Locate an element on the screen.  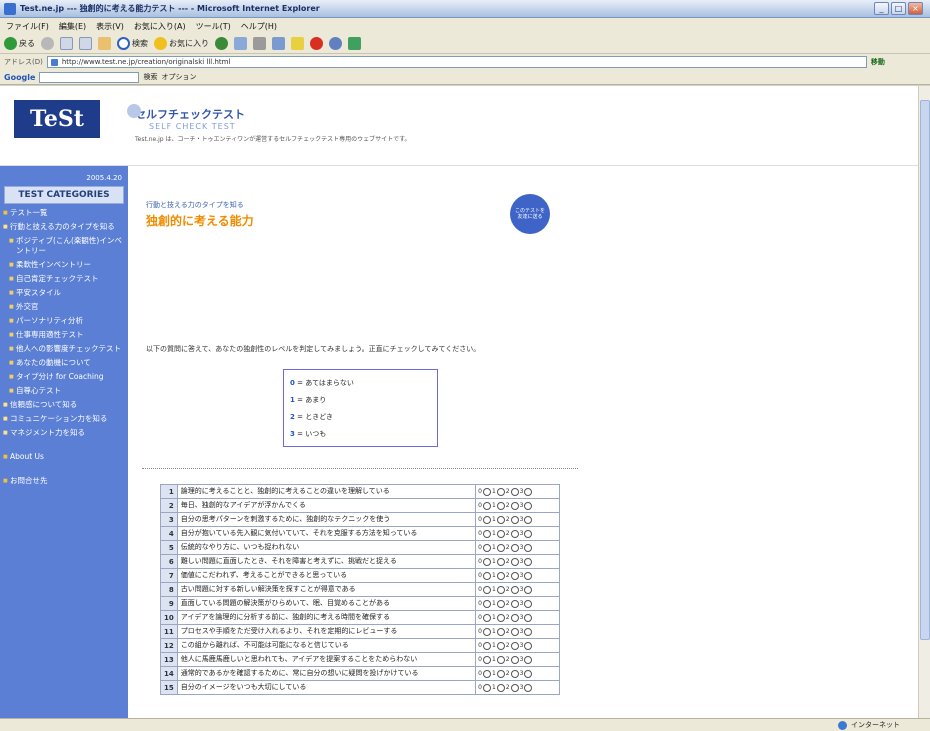
minimize-button: _ is located at coordinates (881, 8).